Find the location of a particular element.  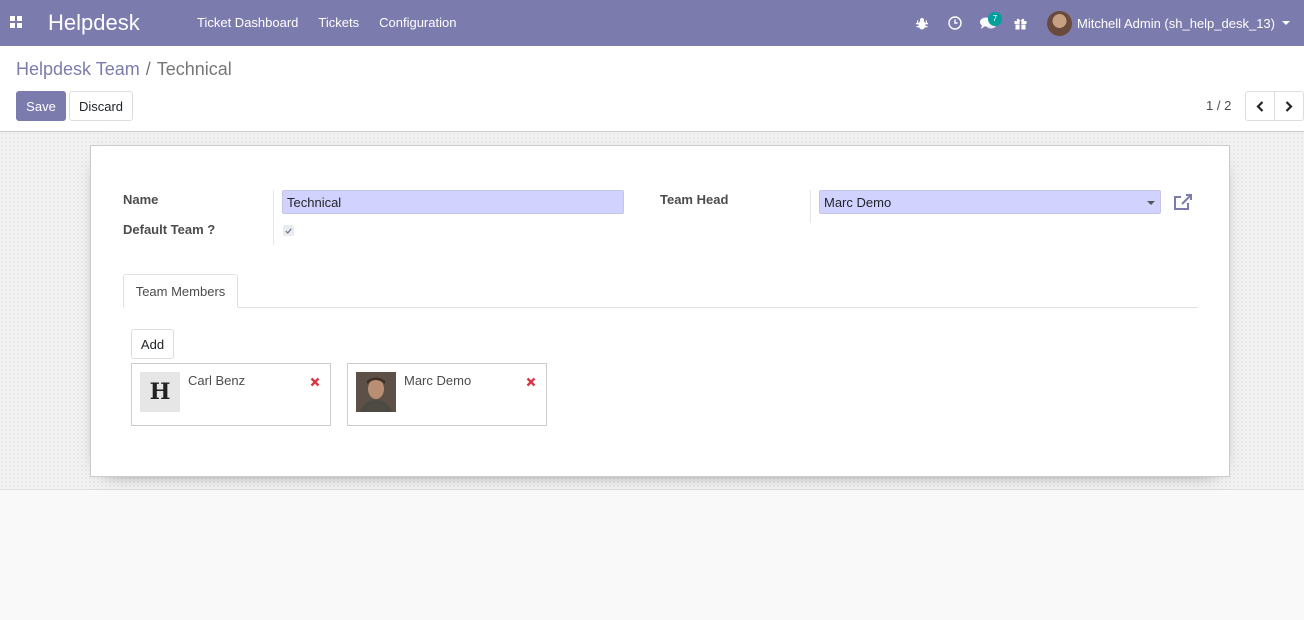

main-menu: Ticket Dashboard Tickets Configuration is located at coordinates (326, 23).